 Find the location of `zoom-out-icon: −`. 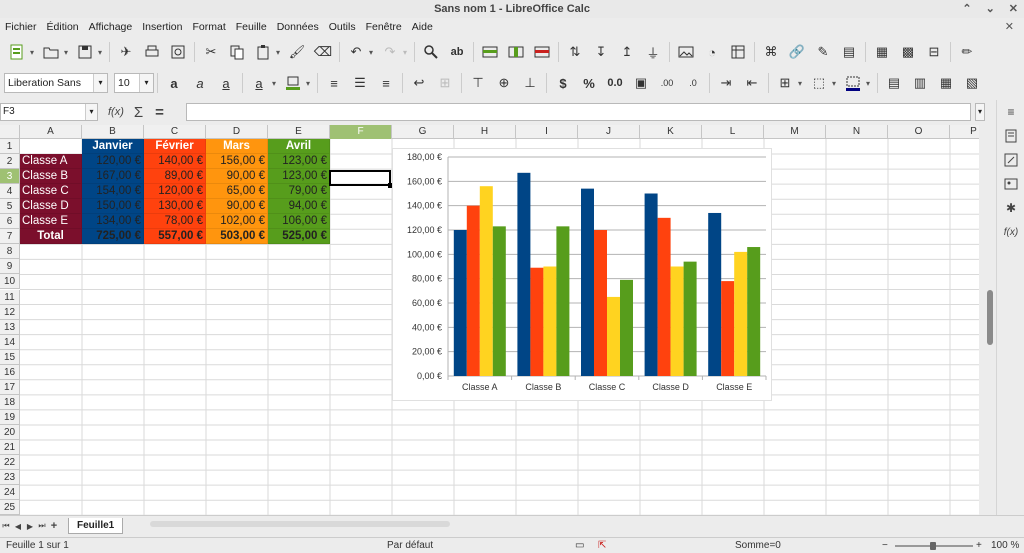

zoom-out-icon: − is located at coordinates (885, 545).